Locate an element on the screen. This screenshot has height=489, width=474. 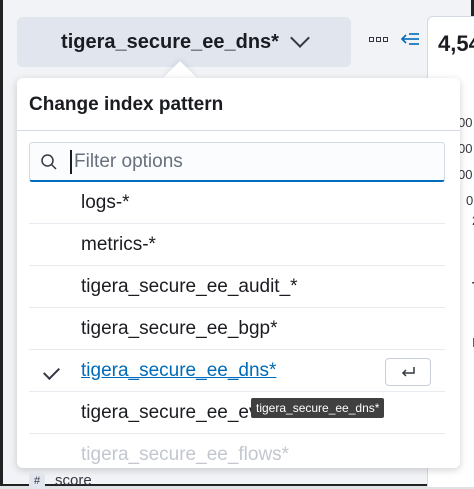
collapse-left-icon is located at coordinates (410, 39).